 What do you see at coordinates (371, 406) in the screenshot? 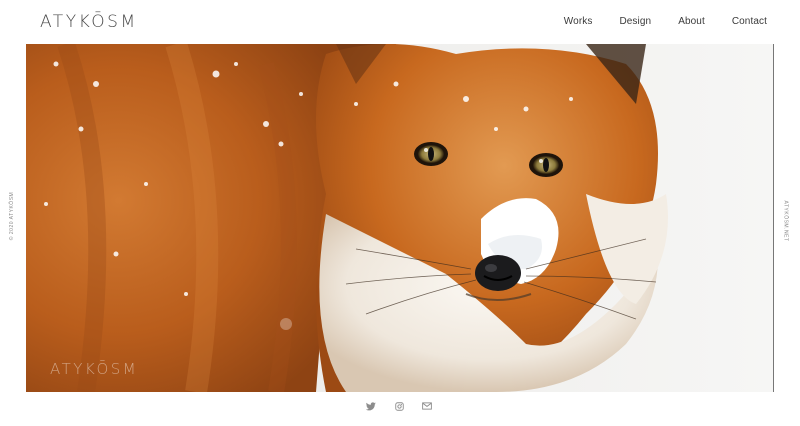
I see `twitter-icon` at bounding box center [371, 406].